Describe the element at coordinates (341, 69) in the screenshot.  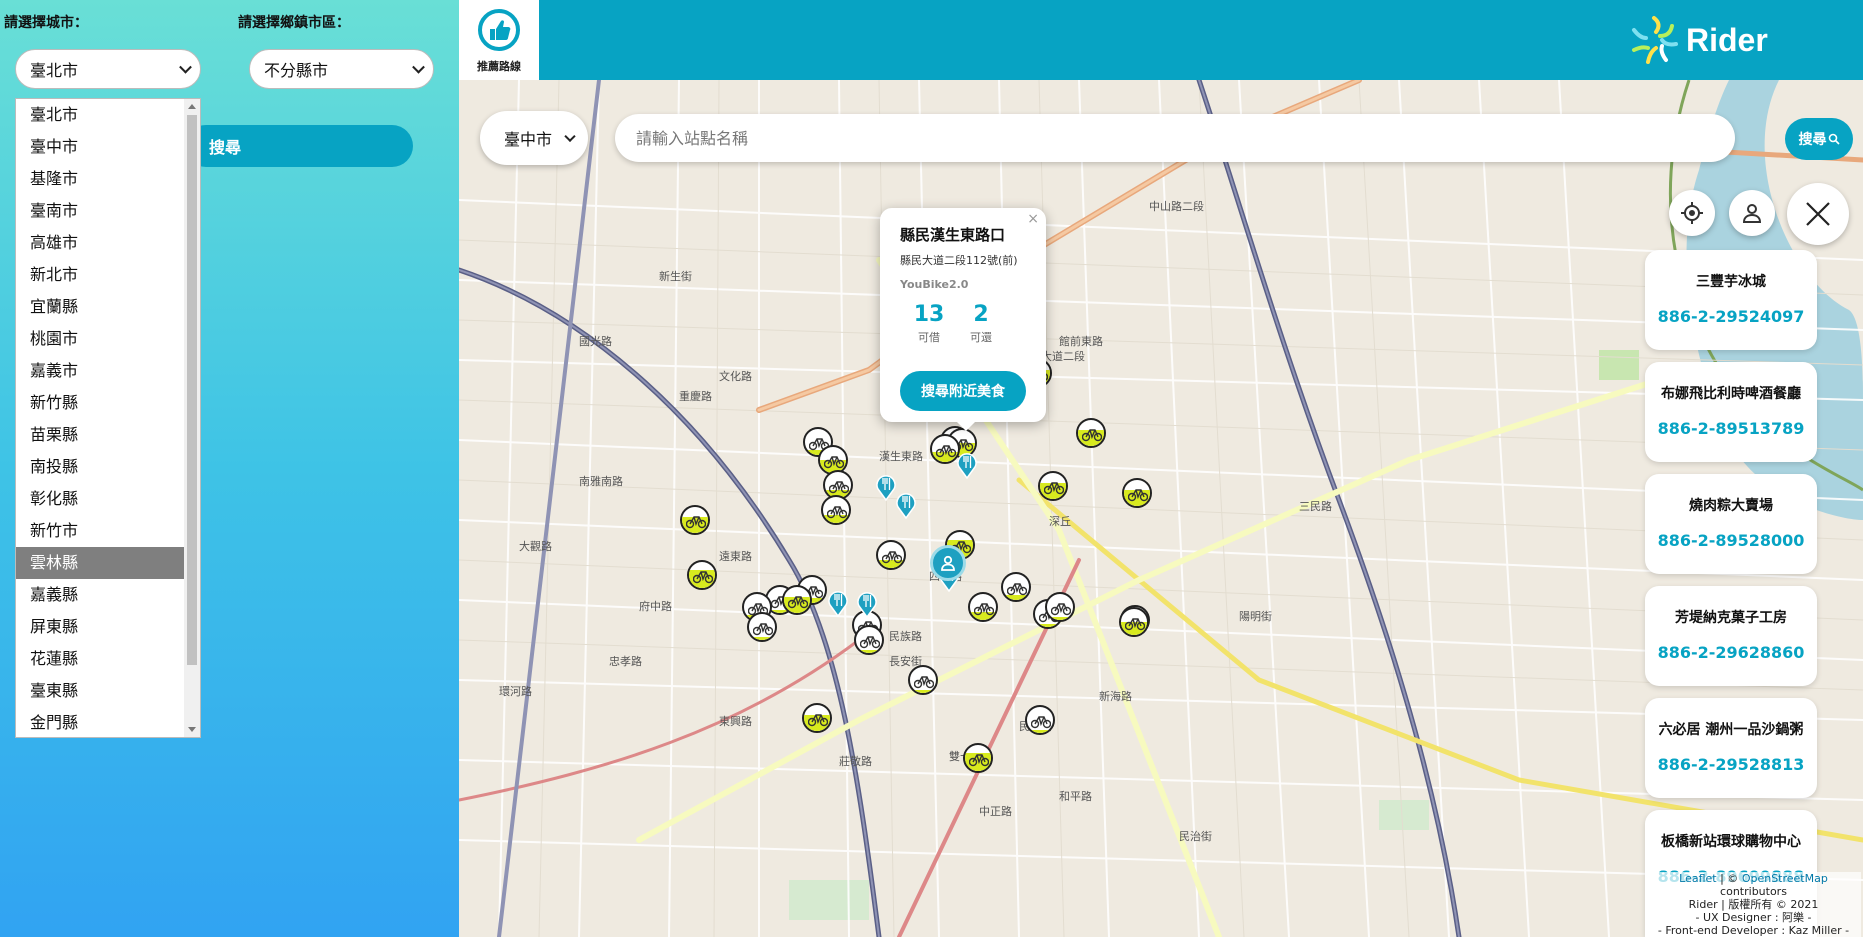
I see `district-select: 不分縣市` at that location.